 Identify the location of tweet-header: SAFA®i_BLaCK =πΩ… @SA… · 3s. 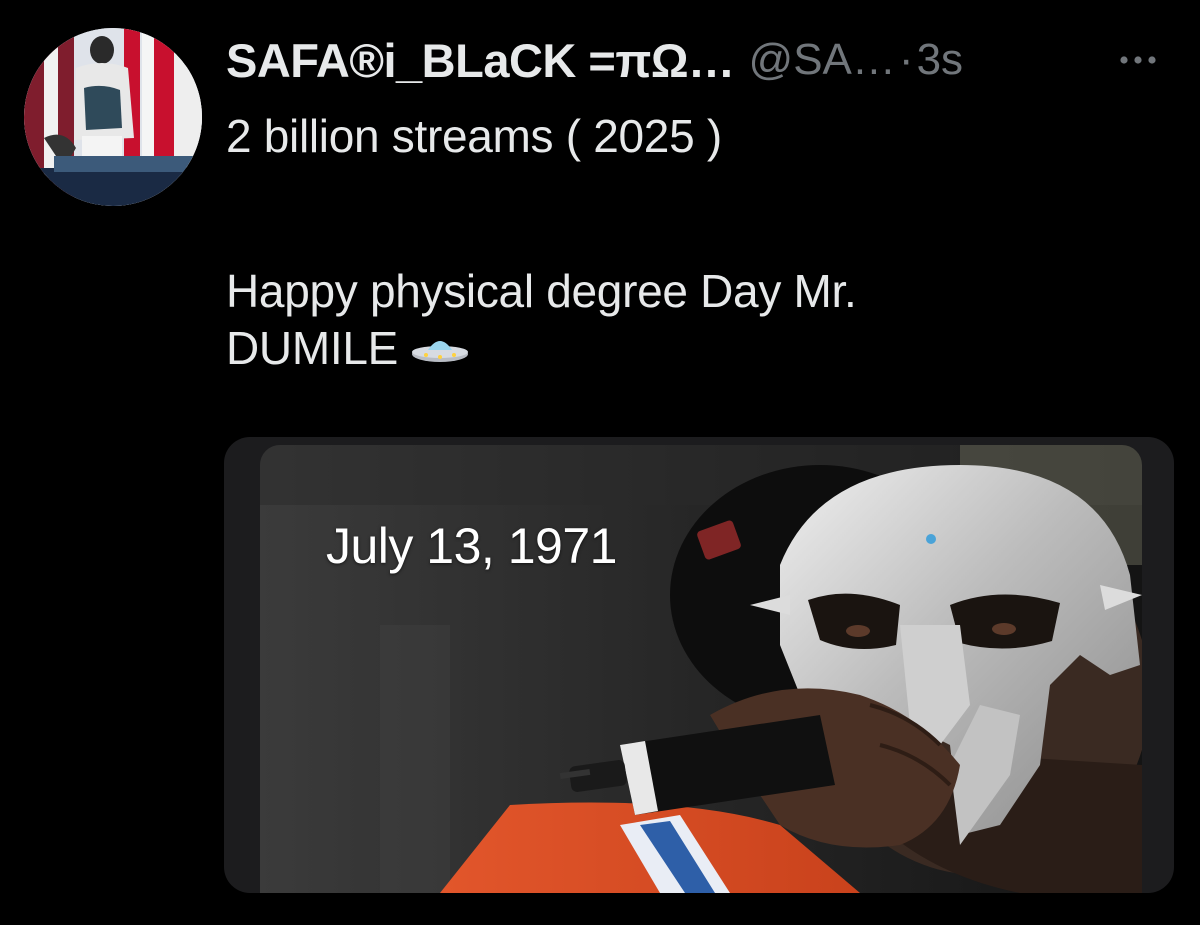
(706, 60).